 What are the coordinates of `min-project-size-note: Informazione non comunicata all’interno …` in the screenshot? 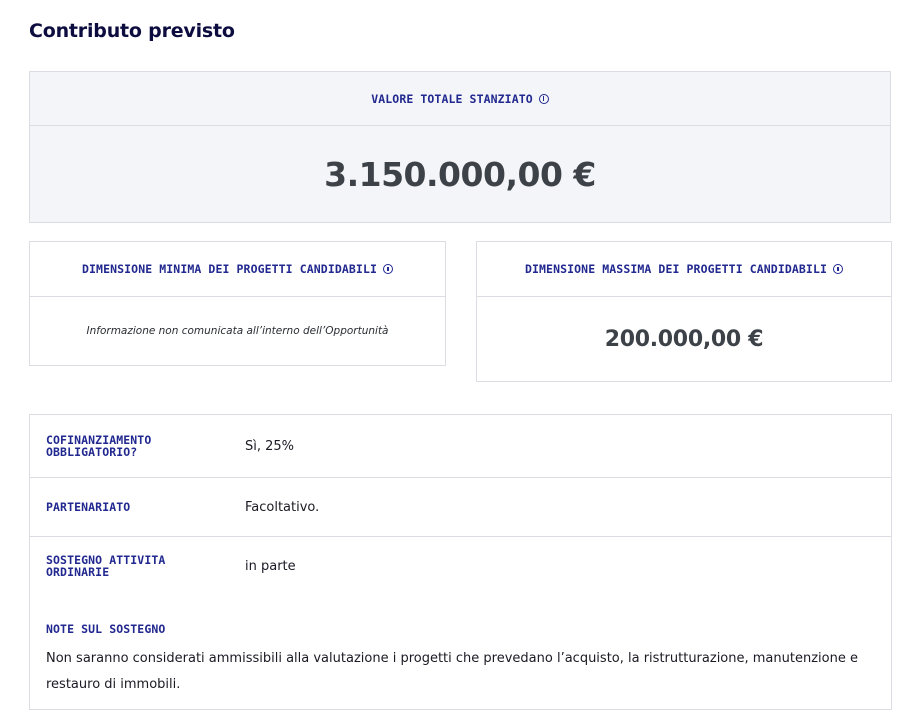 It's located at (237, 331).